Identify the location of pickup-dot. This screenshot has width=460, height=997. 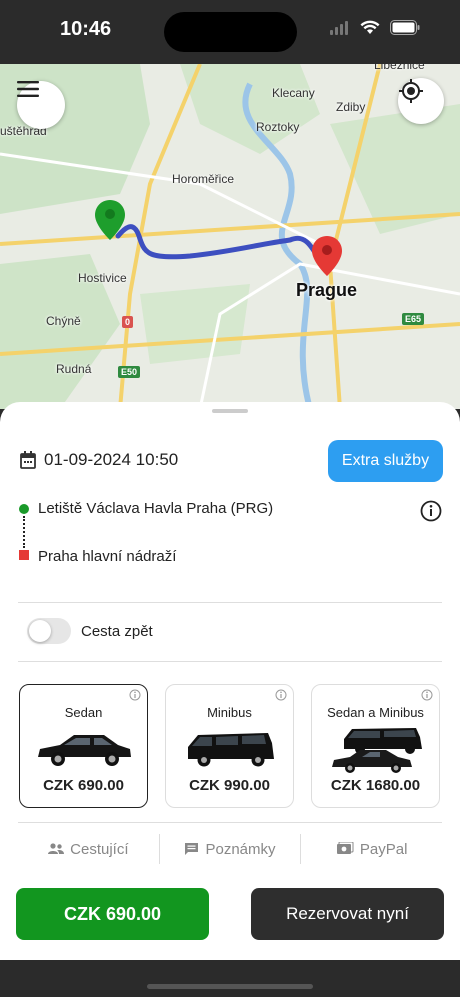
(24, 509).